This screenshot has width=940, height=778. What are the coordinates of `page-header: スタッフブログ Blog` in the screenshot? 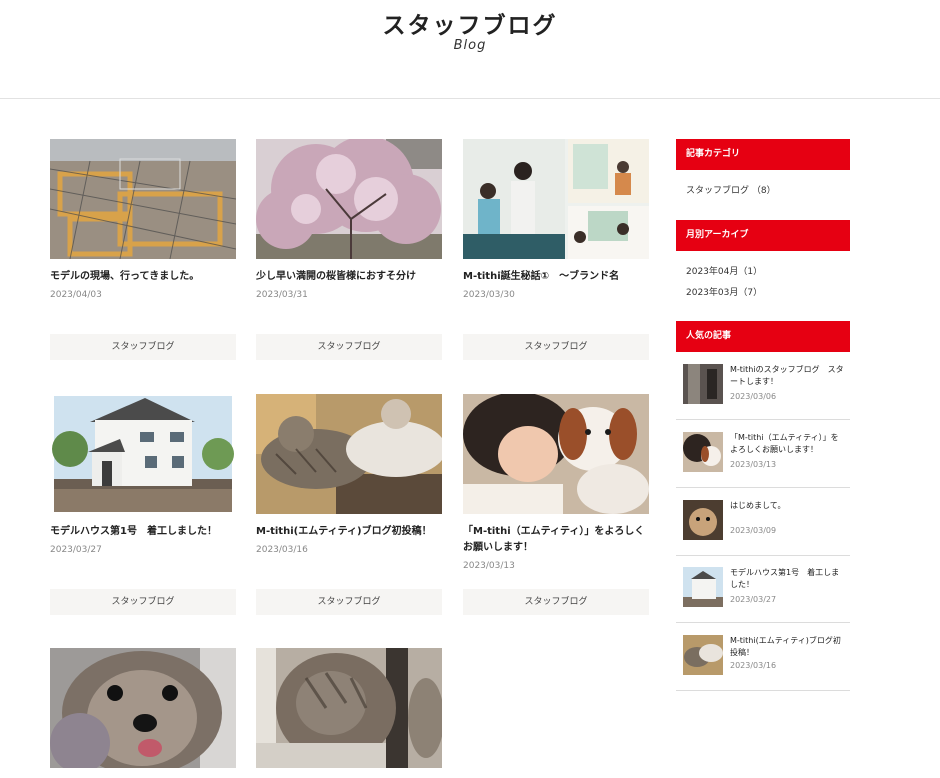 It's located at (470, 49).